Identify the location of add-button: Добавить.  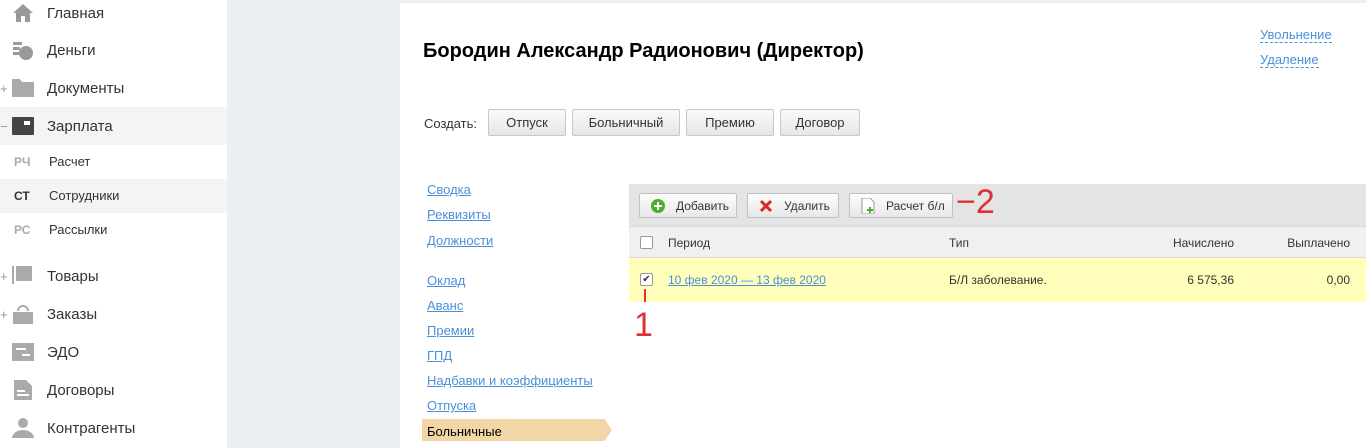
(688, 205).